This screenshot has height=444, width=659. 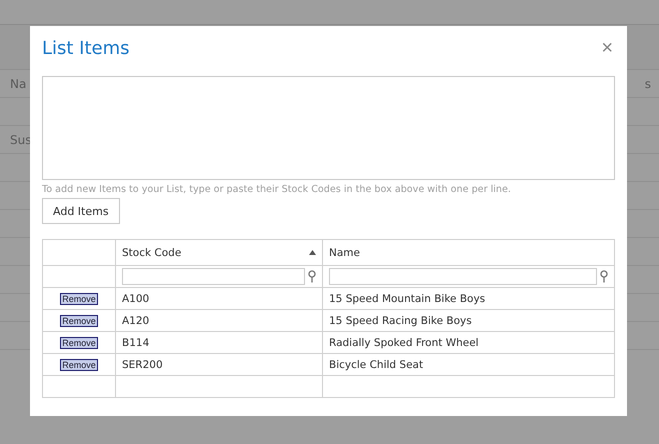 What do you see at coordinates (86, 48) in the screenshot?
I see `dialog-title: List Items` at bounding box center [86, 48].